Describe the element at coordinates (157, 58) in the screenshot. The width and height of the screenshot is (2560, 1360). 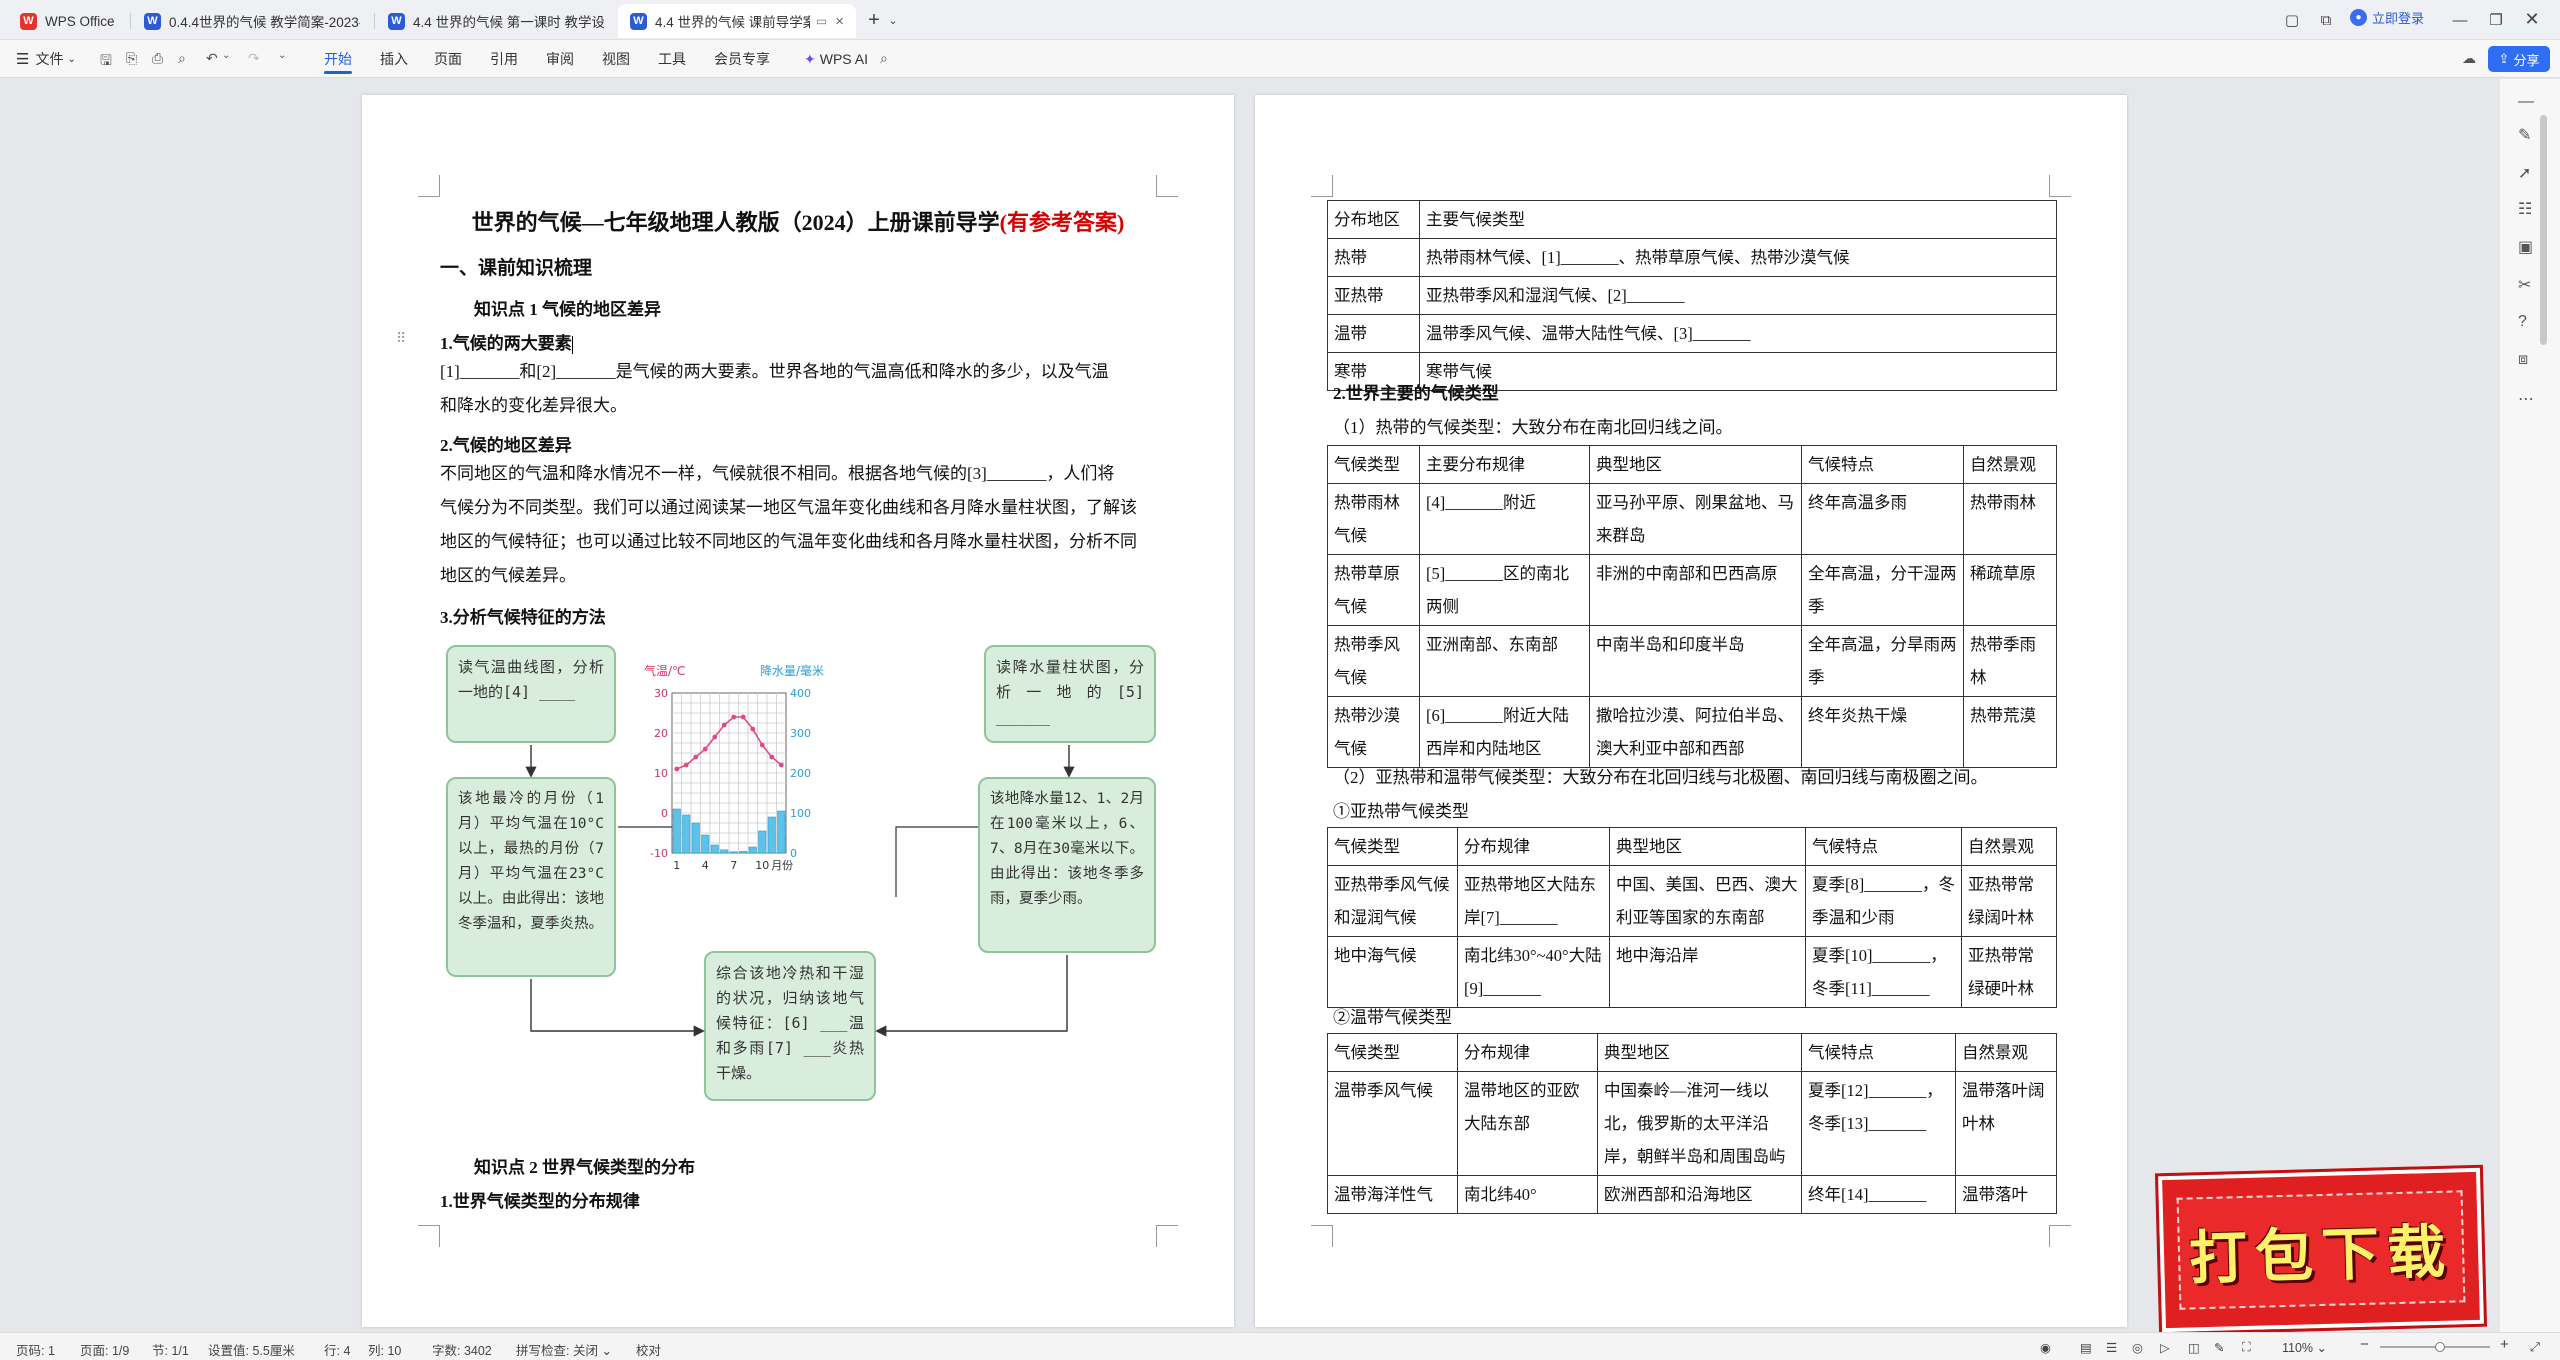
I see `print-icon: ⎙` at that location.